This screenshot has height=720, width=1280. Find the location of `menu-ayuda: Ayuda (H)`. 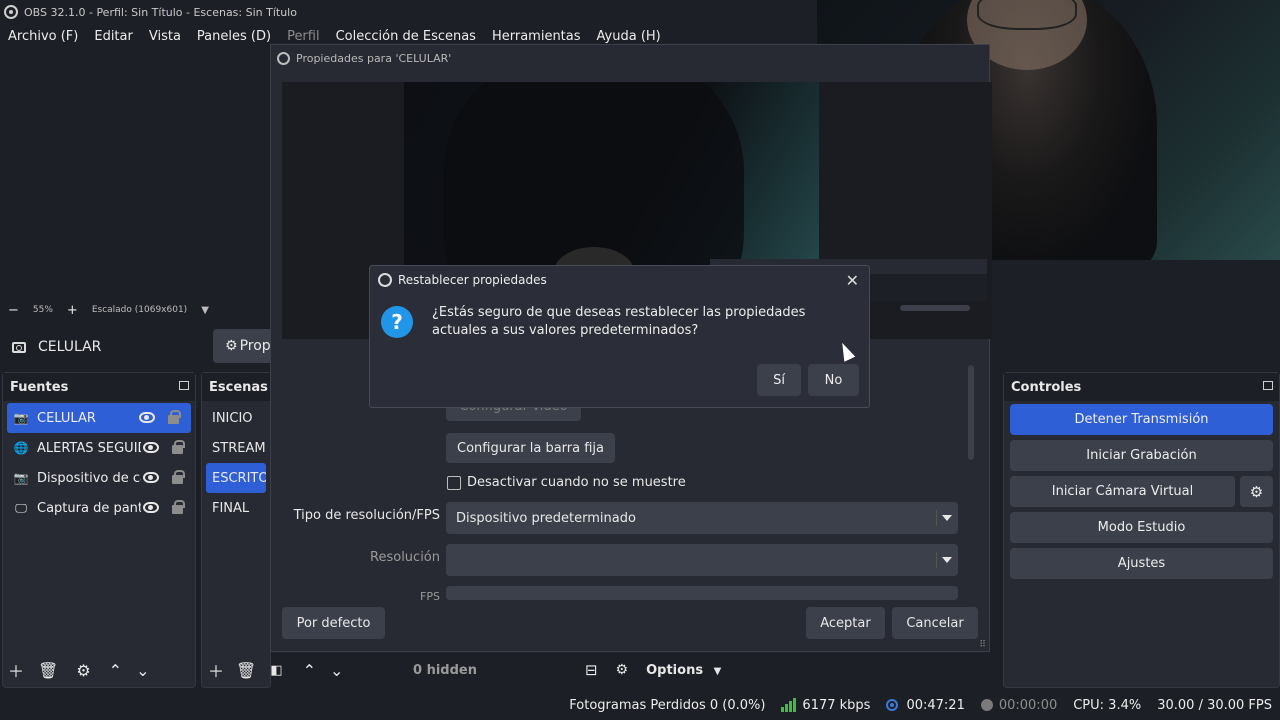

menu-ayuda: Ayuda (H) is located at coordinates (629, 36).